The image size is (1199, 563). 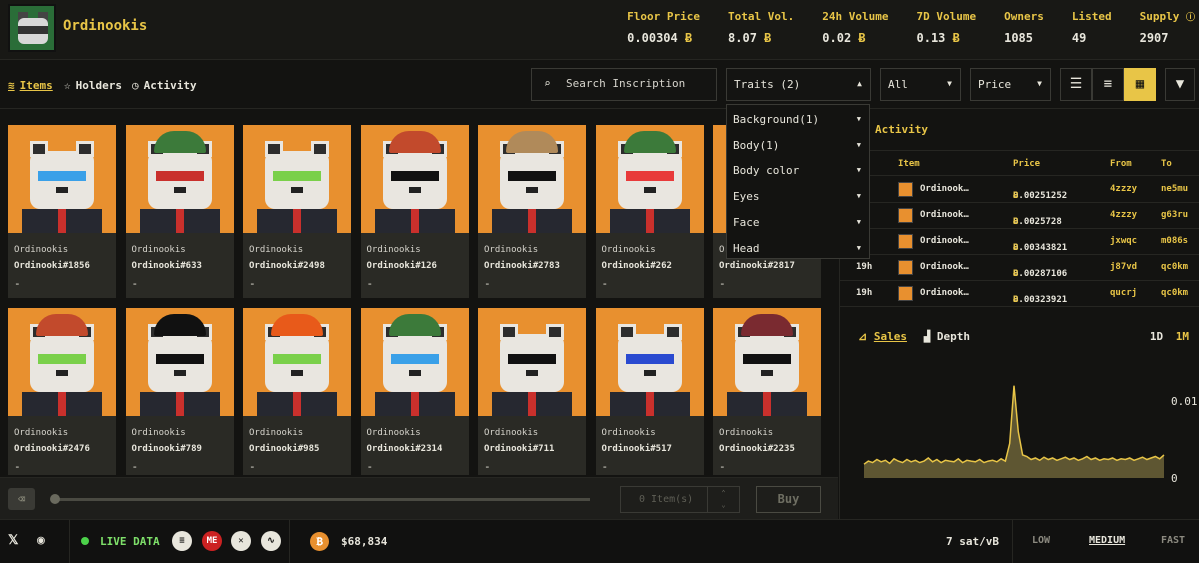 What do you see at coordinates (284, 449) in the screenshot?
I see `nft-name: Ordinooki#985` at bounding box center [284, 449].